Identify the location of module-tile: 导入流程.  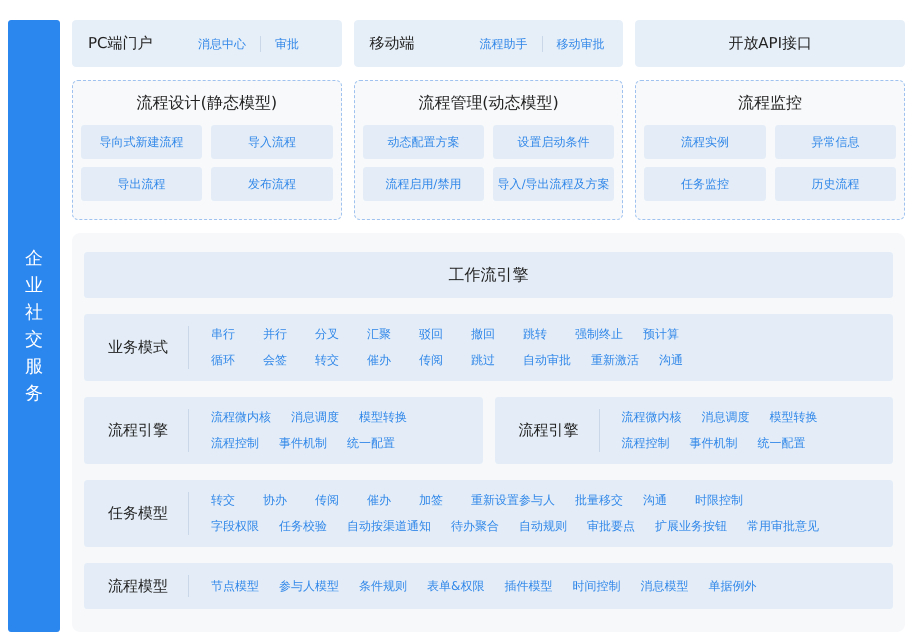
(272, 142).